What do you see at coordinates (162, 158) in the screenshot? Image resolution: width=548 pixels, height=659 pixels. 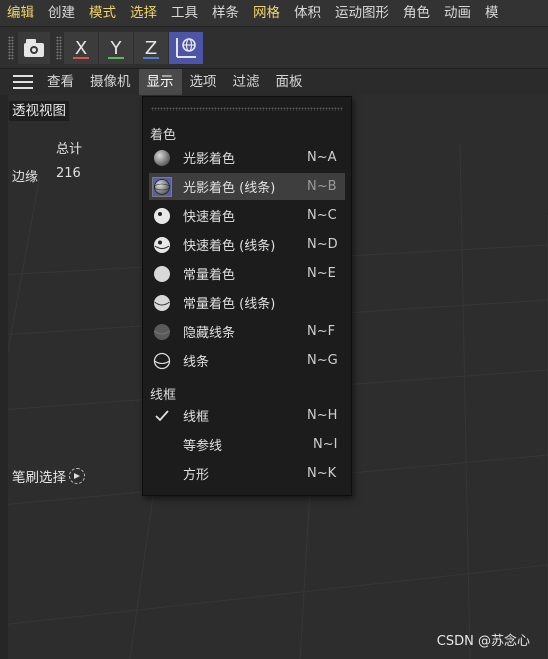 I see `shaded-sphere-icon` at bounding box center [162, 158].